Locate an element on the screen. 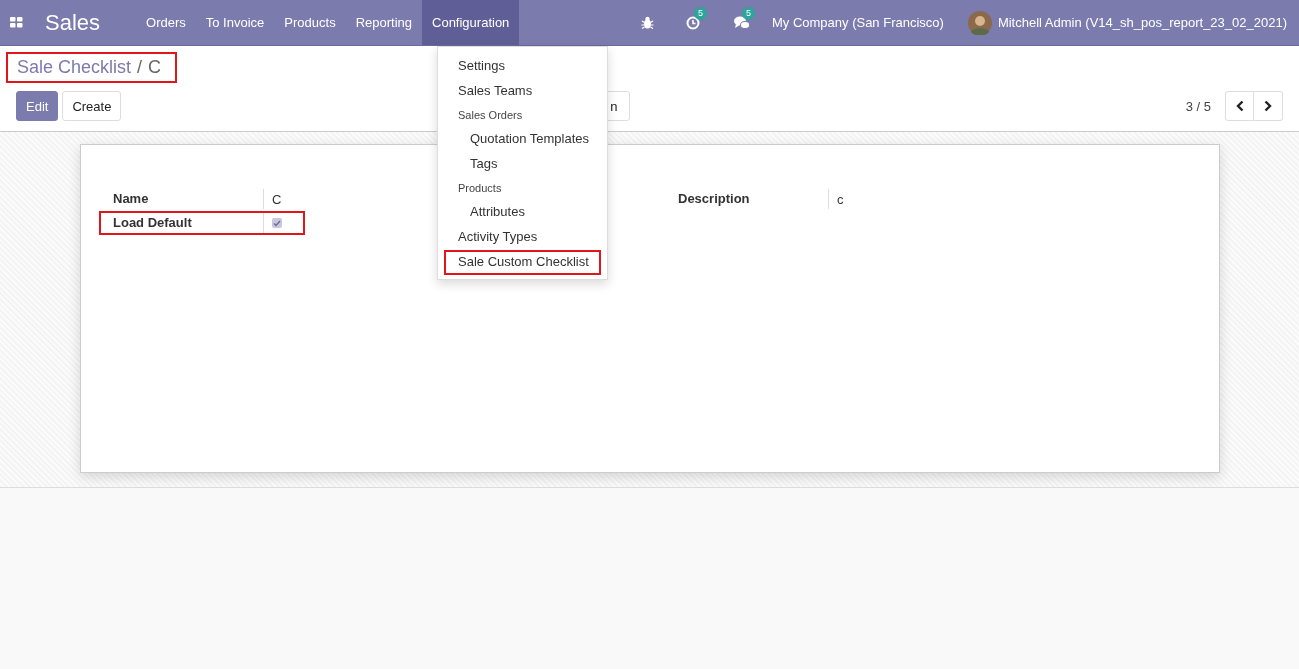 The width and height of the screenshot is (1299, 669). bug-icon is located at coordinates (647, 22).